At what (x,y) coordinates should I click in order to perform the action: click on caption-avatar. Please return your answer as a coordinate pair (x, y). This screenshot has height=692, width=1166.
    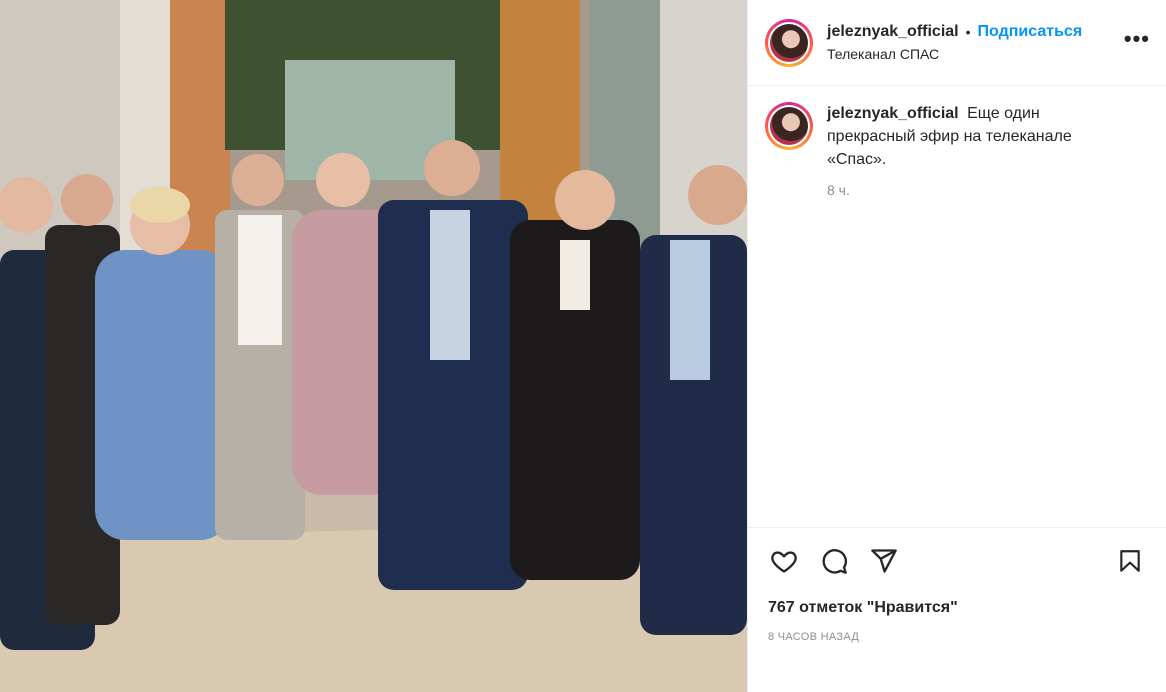
    Looking at the image, I should click on (789, 126).